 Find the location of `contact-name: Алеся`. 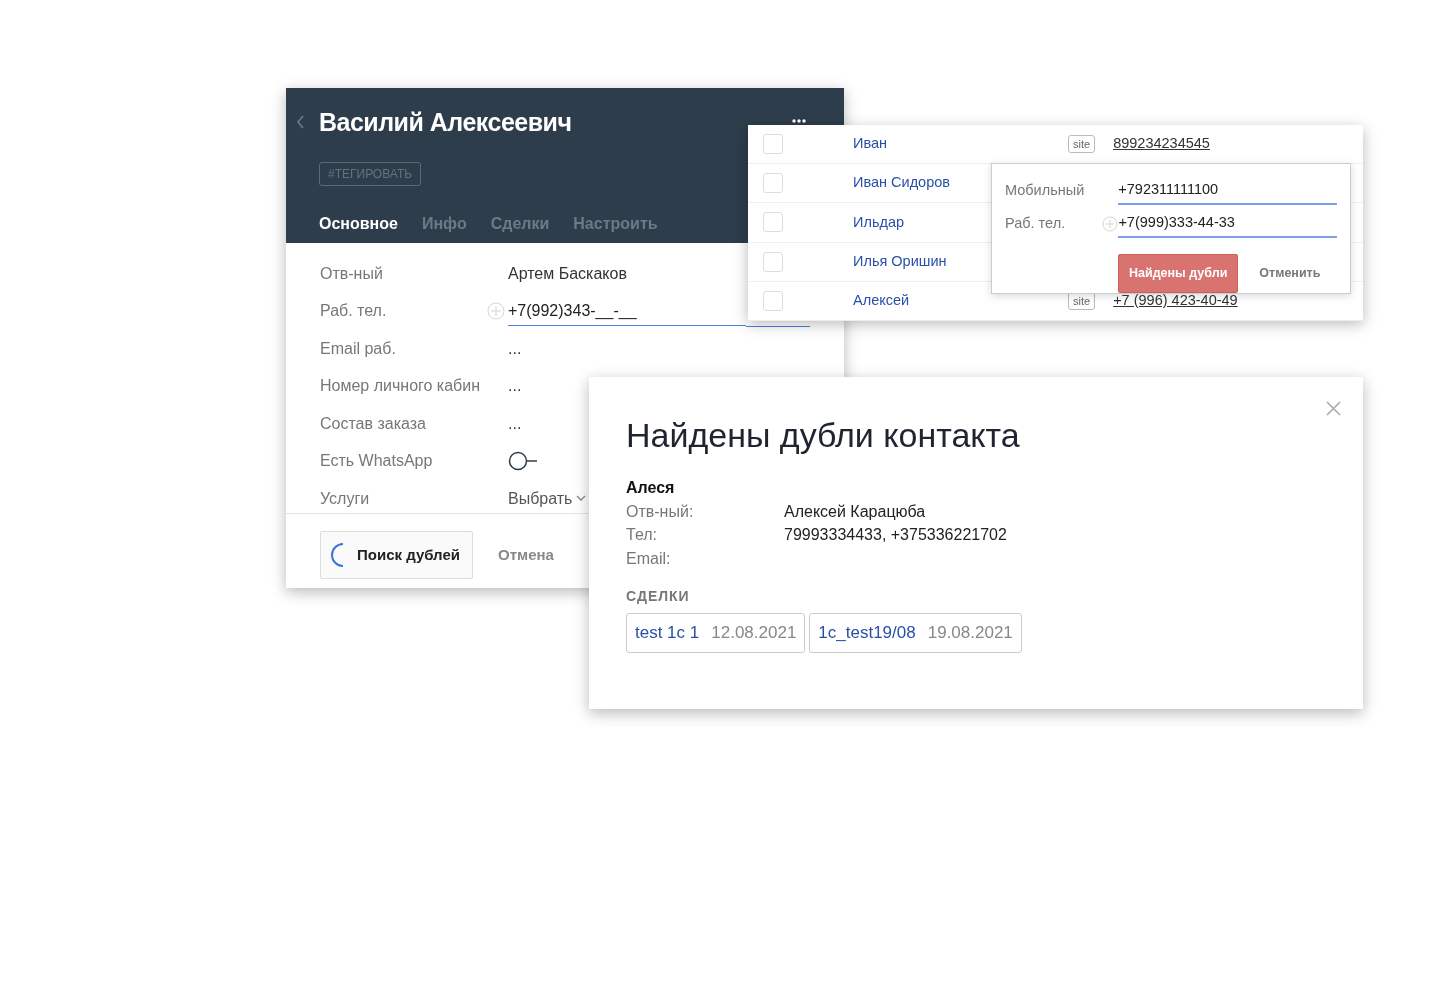

contact-name: Алеся is located at coordinates (651, 487).